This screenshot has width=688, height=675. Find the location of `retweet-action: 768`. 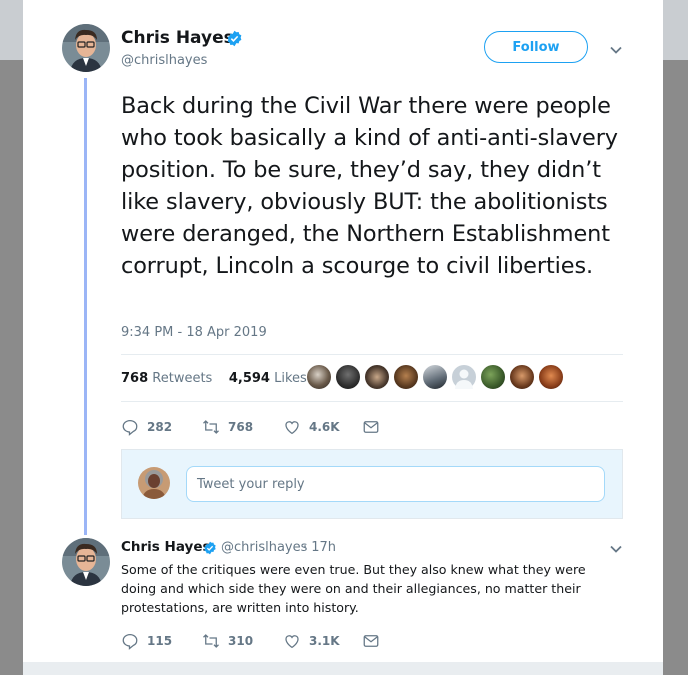

retweet-action: 768 is located at coordinates (227, 427).